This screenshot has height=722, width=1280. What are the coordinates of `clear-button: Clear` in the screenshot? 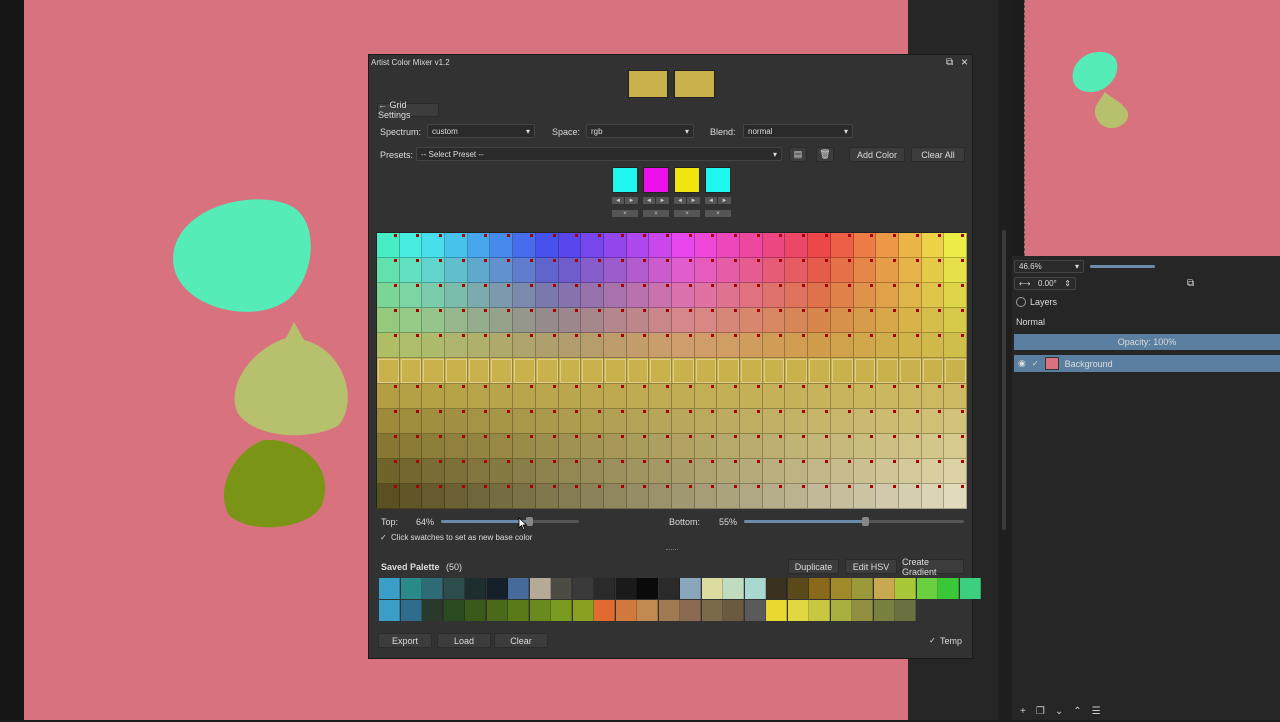 It's located at (521, 640).